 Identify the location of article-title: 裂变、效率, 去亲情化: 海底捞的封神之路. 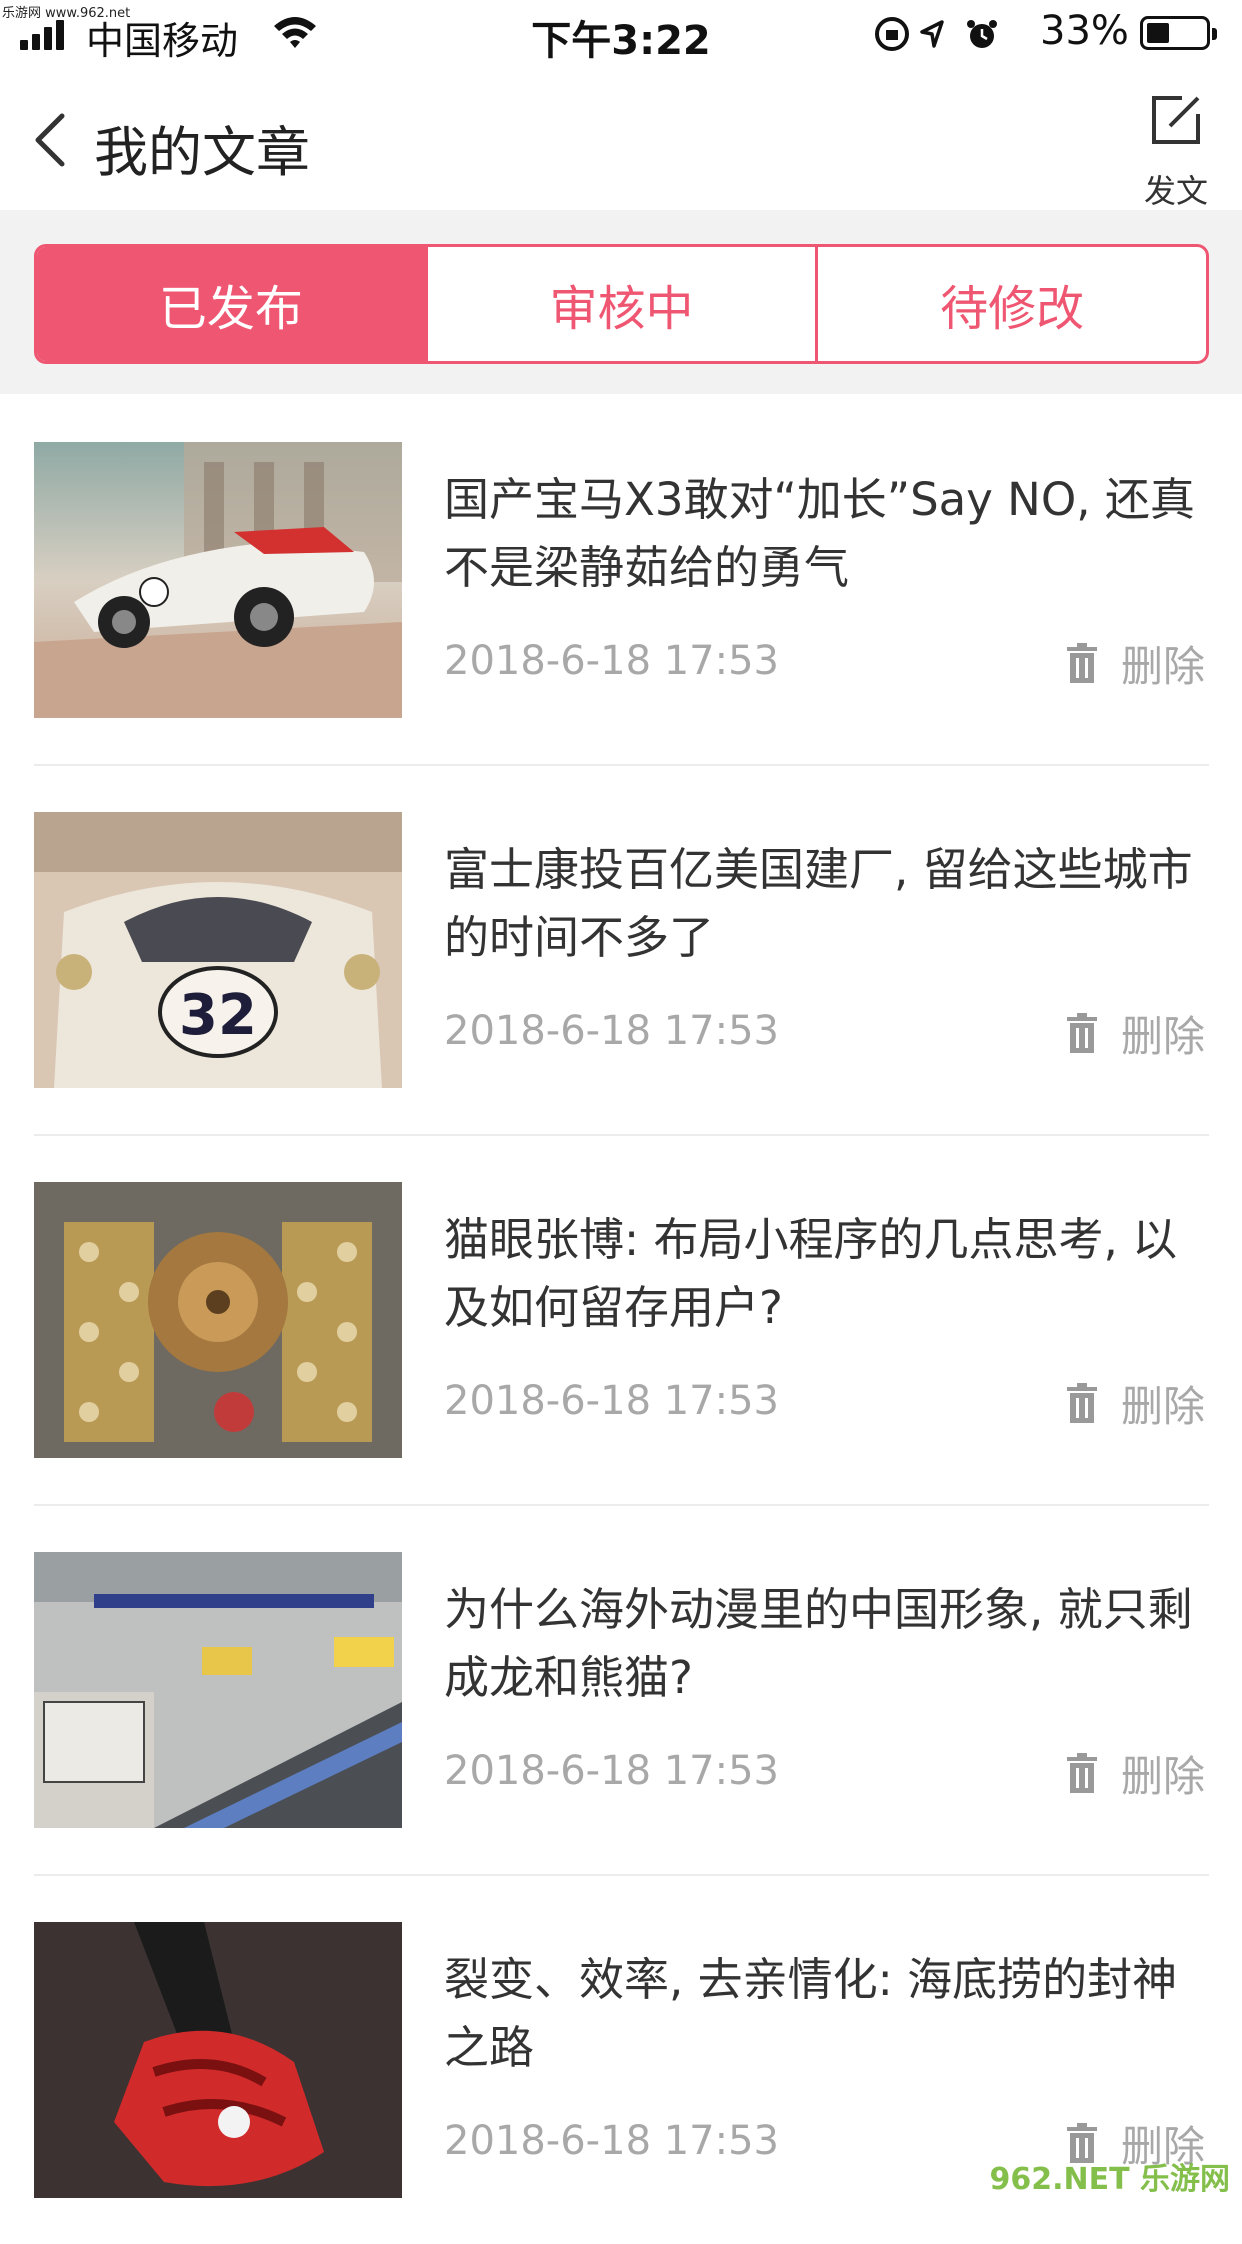
(824, 2014).